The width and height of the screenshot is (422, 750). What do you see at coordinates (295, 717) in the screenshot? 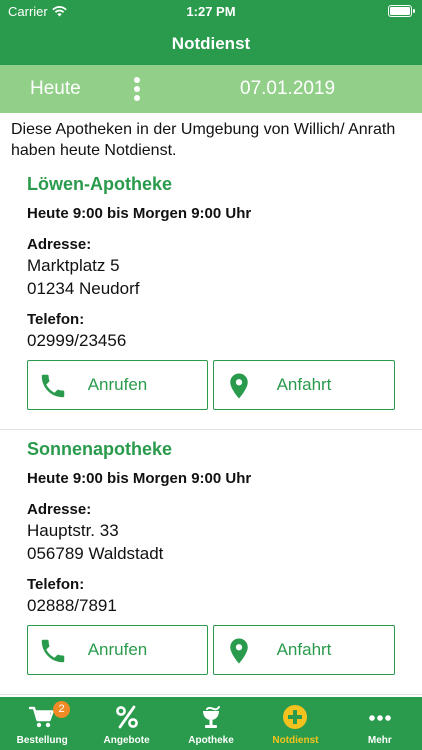
I see `plus-circle-icon` at bounding box center [295, 717].